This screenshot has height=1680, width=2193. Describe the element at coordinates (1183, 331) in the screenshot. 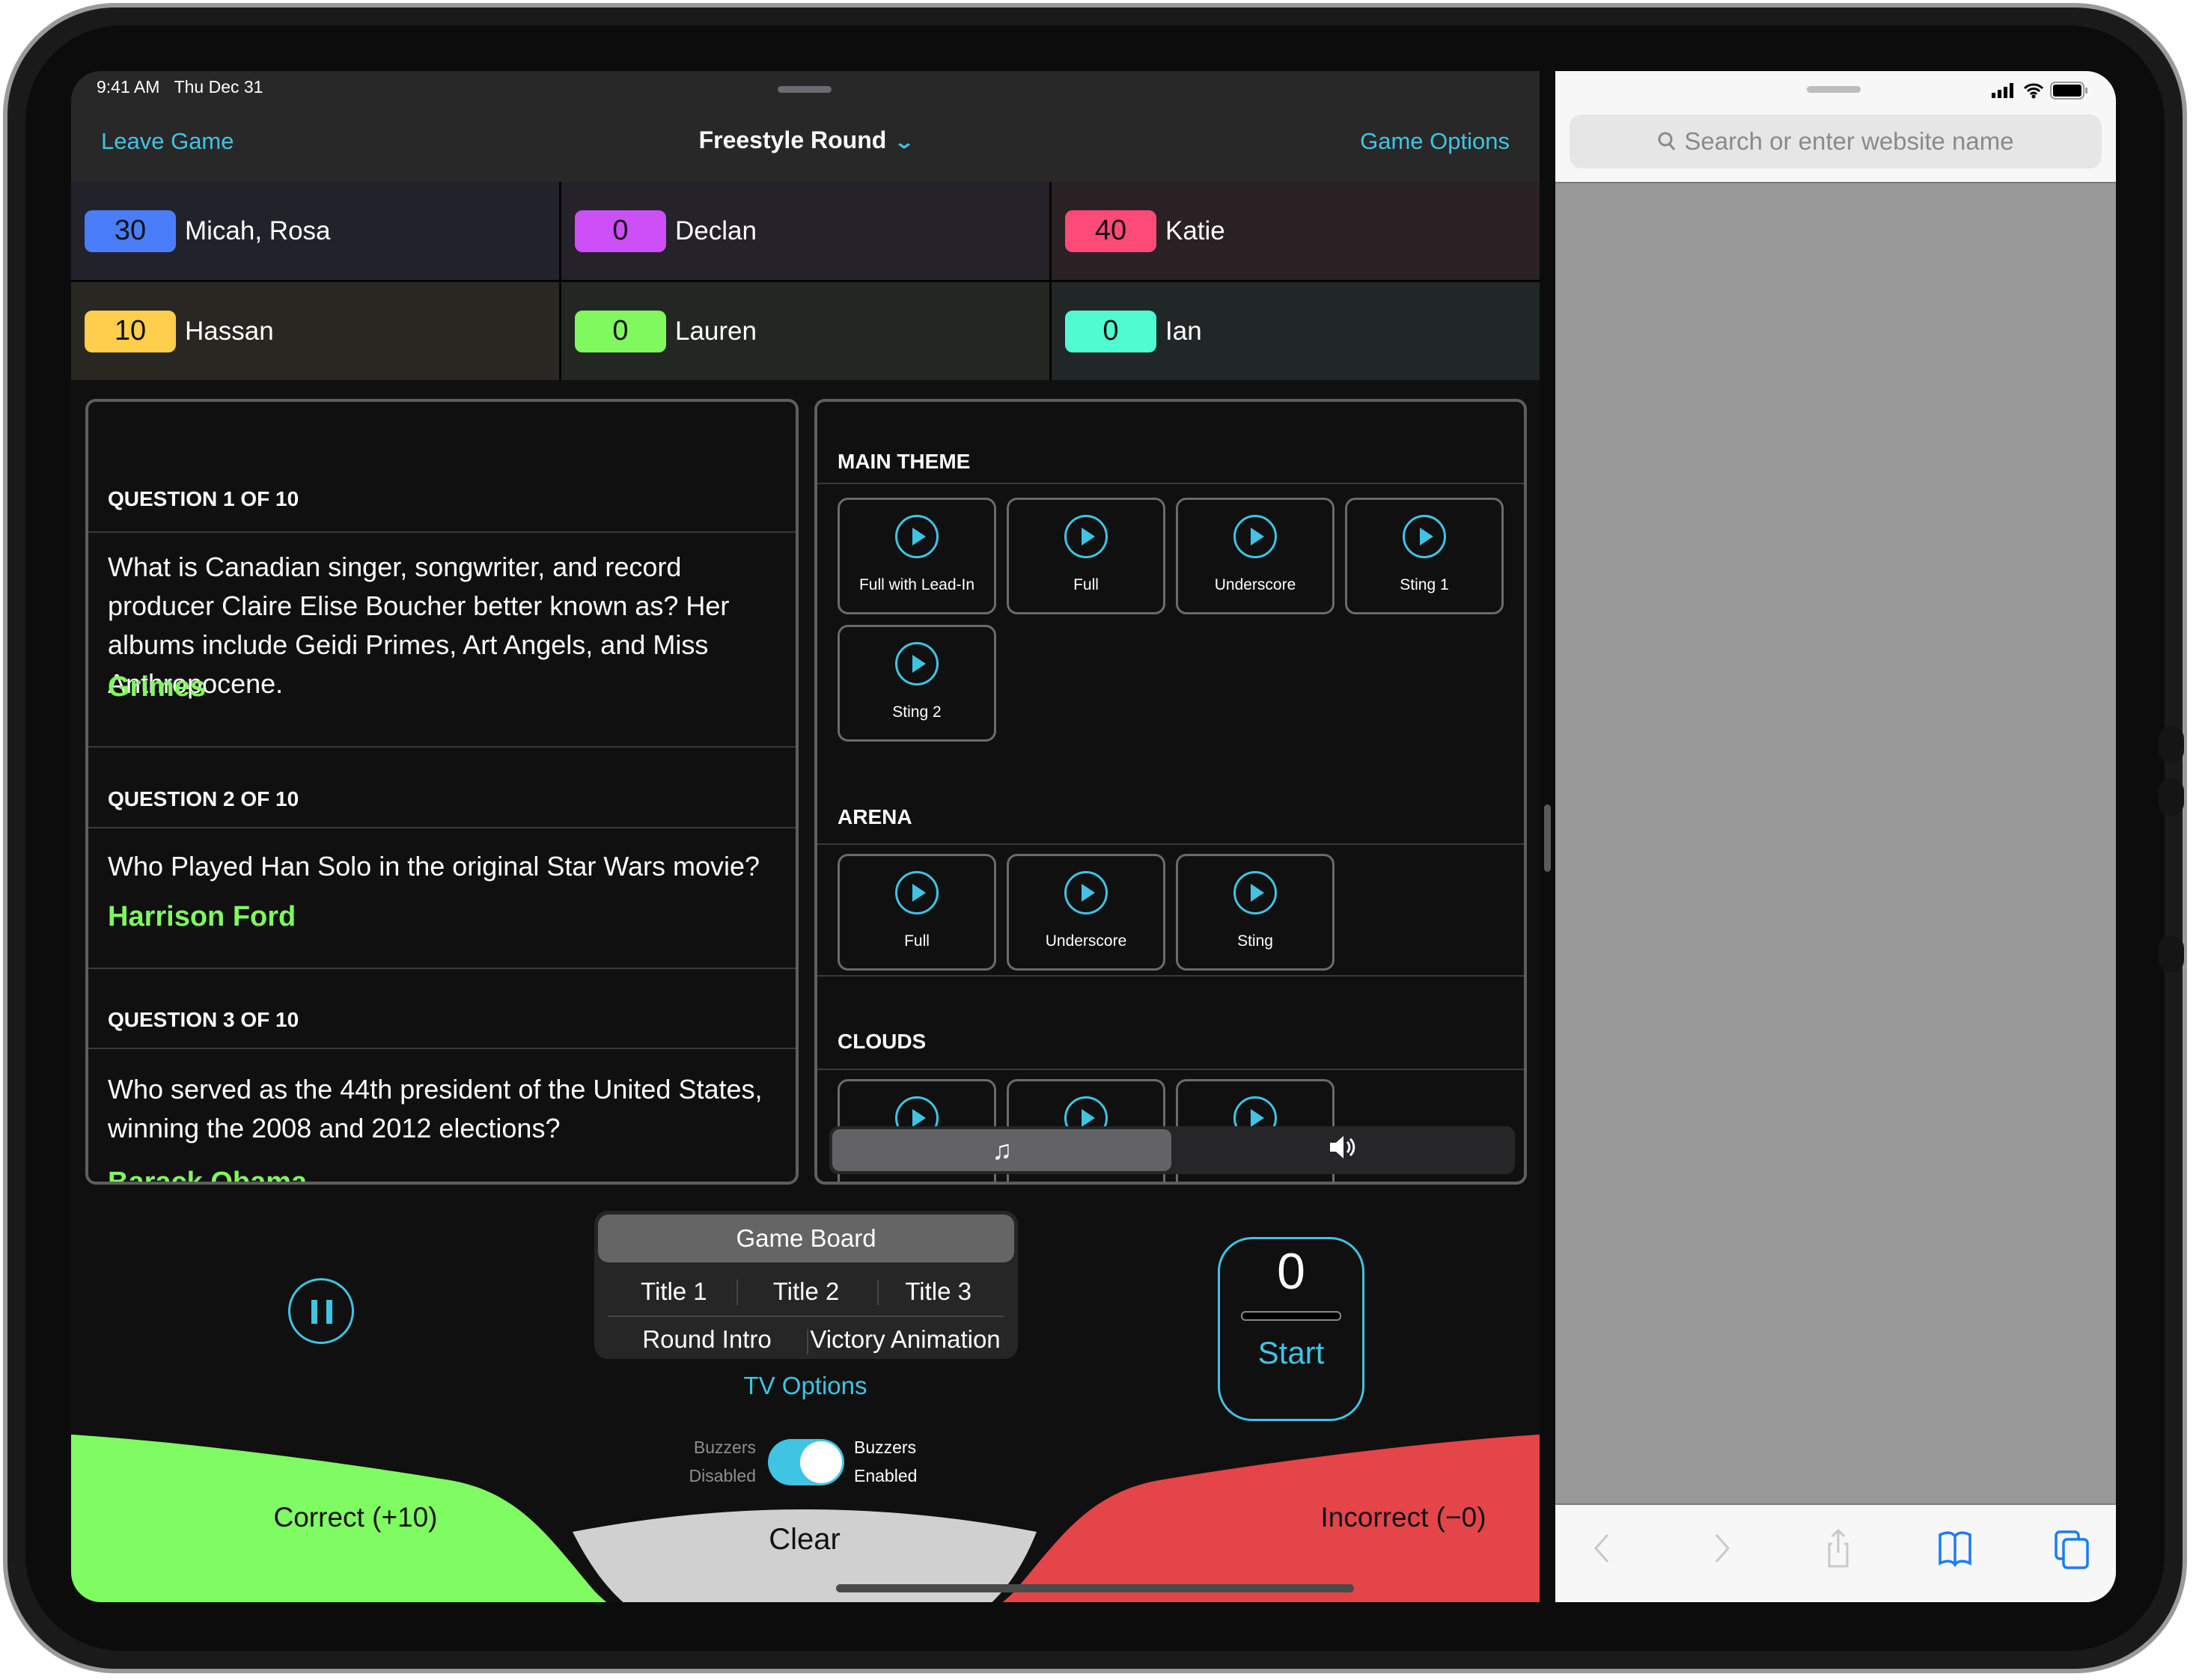

I see `team-name: Ian` at that location.